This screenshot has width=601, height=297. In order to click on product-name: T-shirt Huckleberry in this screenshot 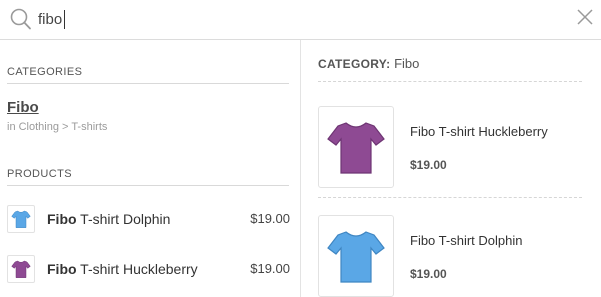, I will do `click(137, 269)`.